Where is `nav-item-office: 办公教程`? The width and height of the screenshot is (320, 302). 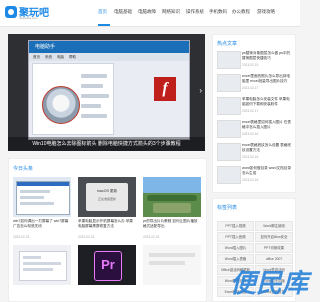
nav-item-office: 办公教程 is located at coordinates (241, 12).